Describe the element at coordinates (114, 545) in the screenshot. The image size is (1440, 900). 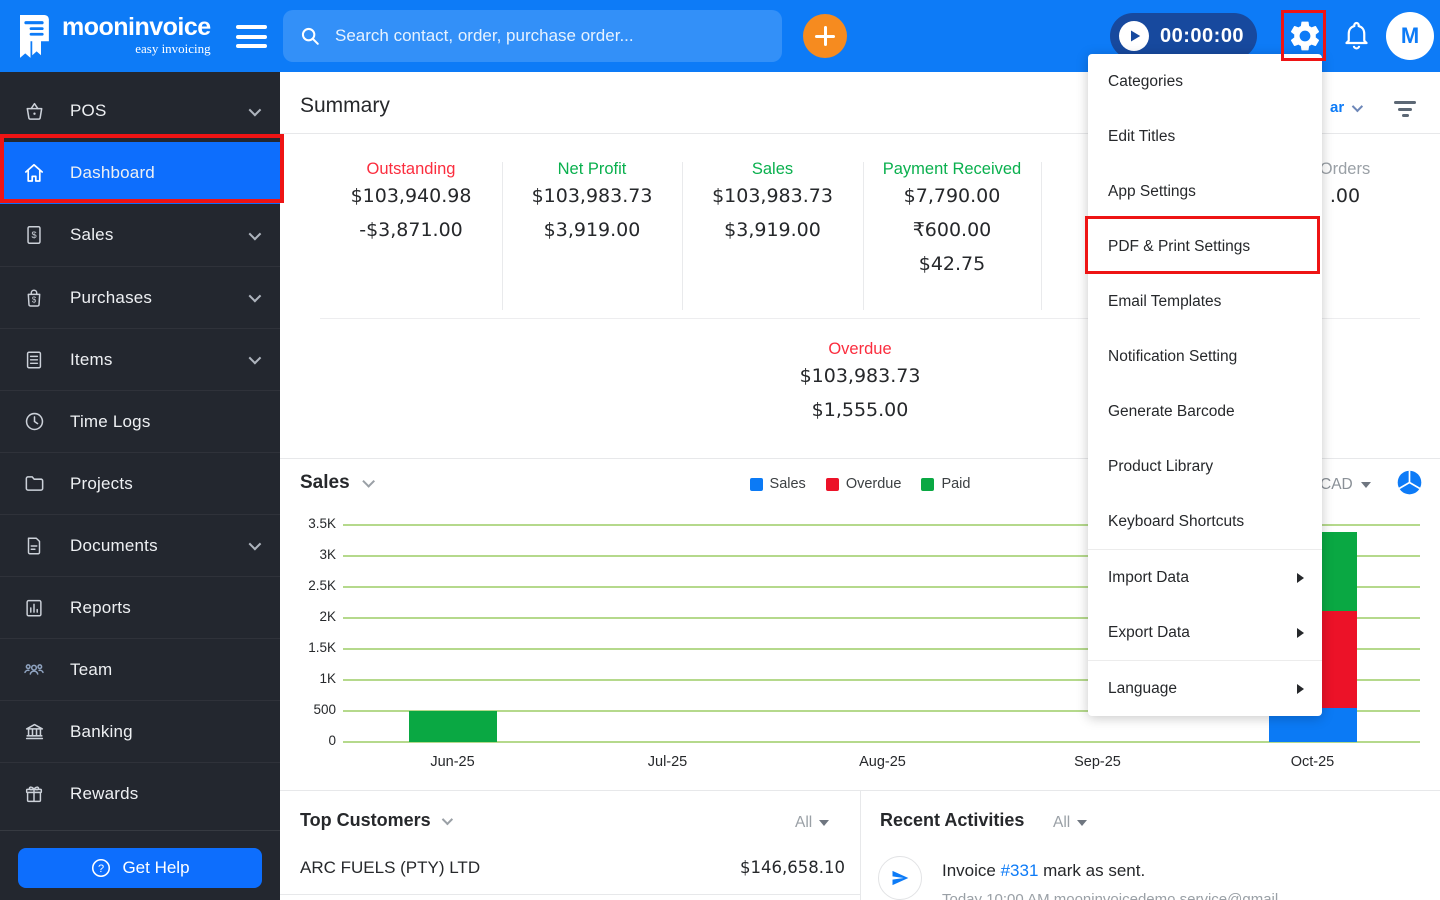
I see `sidebar-item-label: Documents` at that location.